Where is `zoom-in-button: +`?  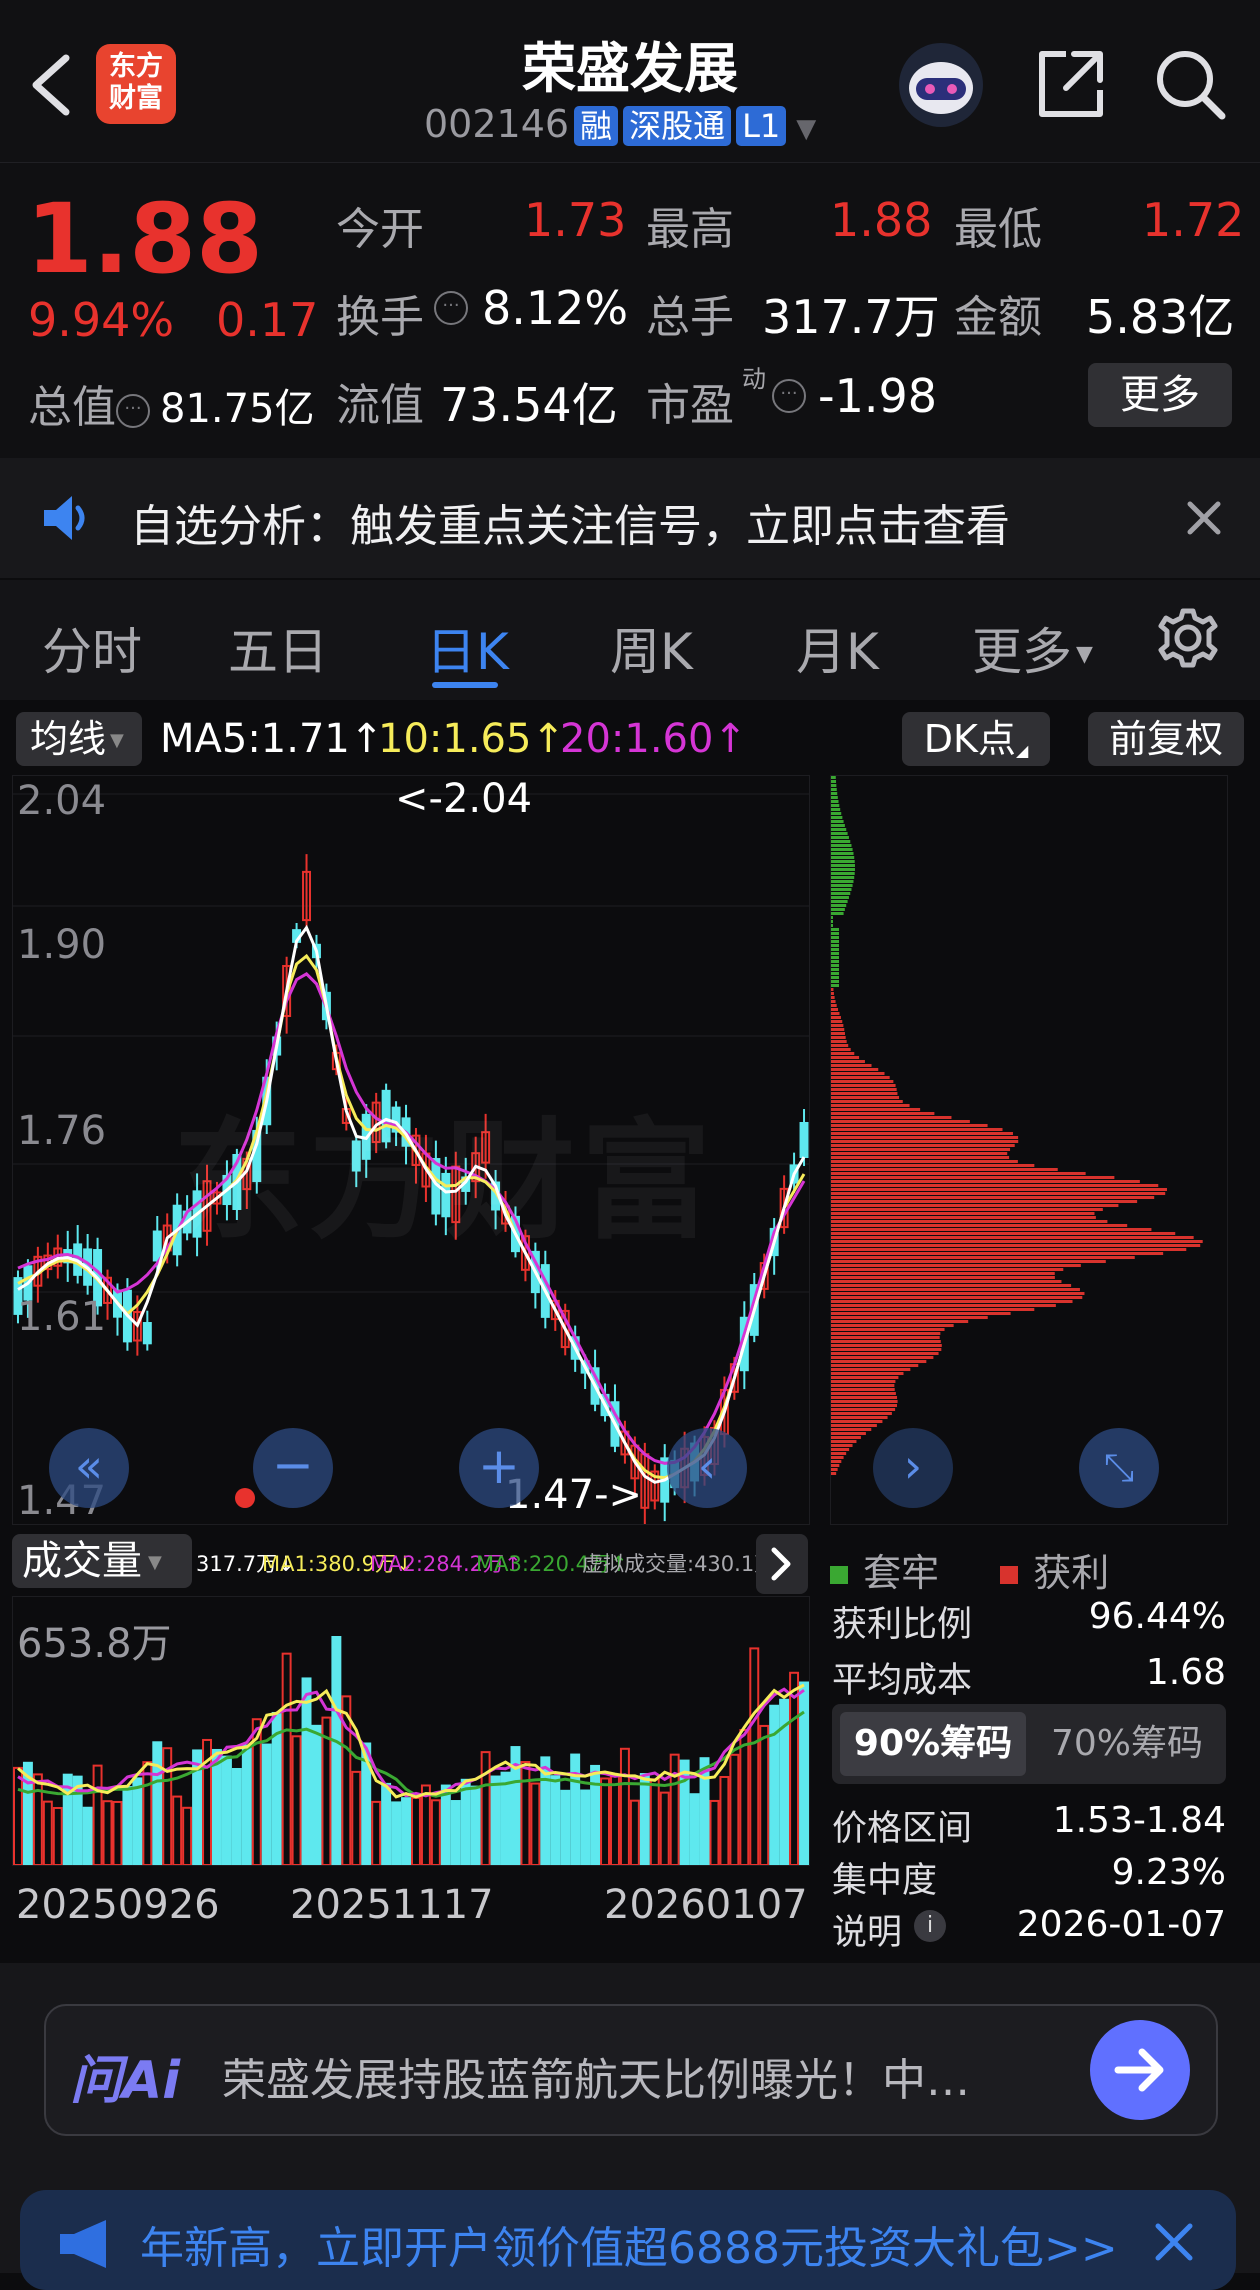
zoom-in-button: + is located at coordinates (499, 1468).